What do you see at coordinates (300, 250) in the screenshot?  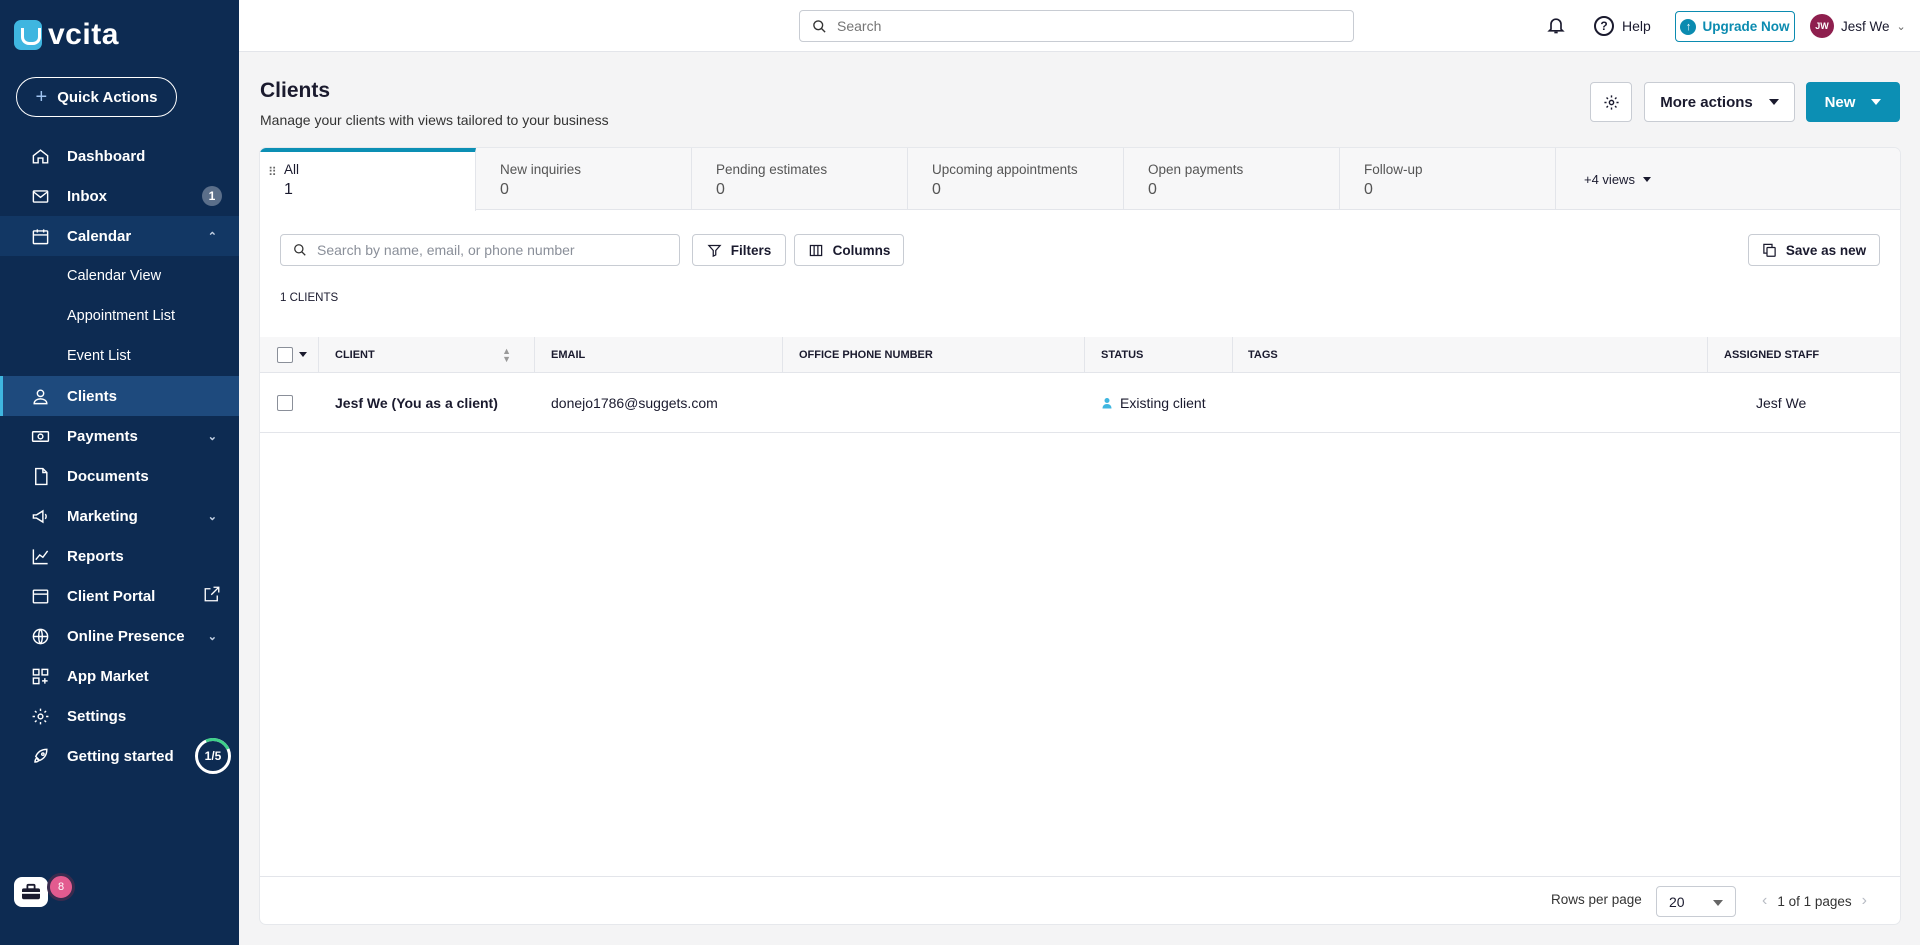 I see `search-icon` at bounding box center [300, 250].